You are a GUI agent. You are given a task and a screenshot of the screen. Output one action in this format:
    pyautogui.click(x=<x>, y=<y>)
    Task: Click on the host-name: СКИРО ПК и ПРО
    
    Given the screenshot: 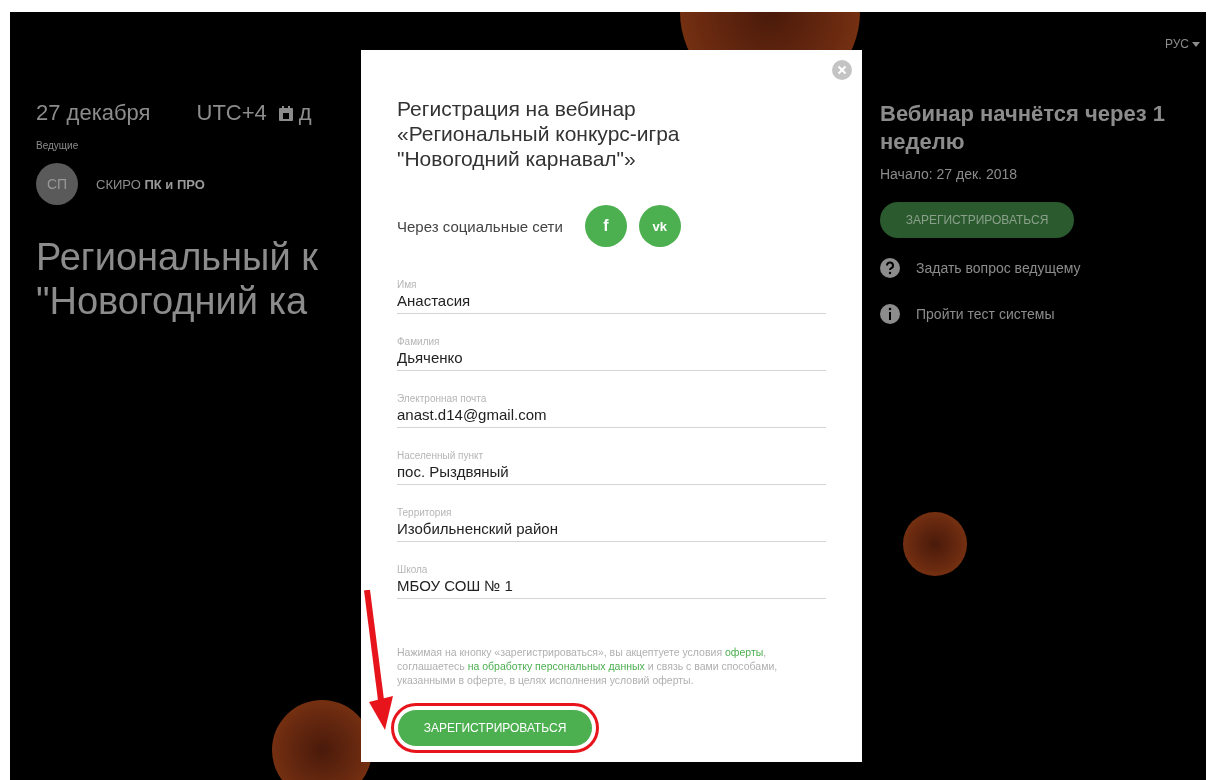 What is the action you would take?
    pyautogui.click(x=150, y=184)
    